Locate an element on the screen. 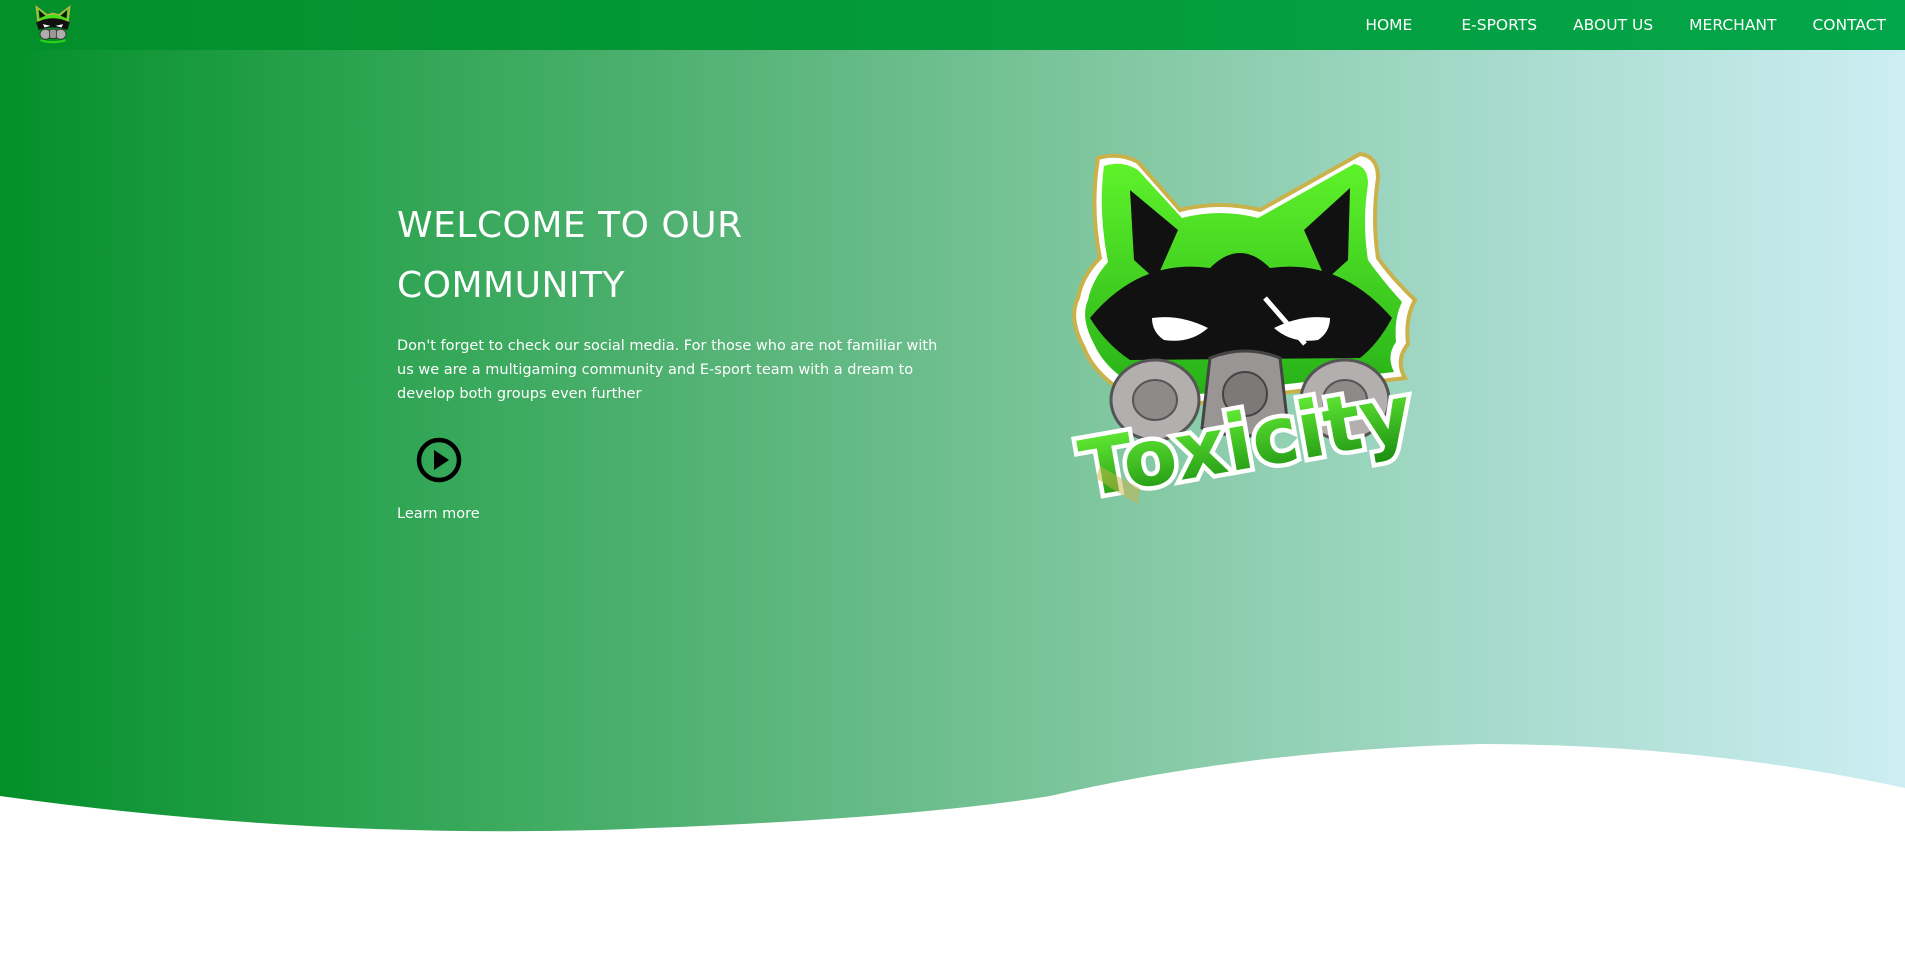 The height and width of the screenshot is (953, 1905). nav-merchant-link: MERCHANT is located at coordinates (1732, 25).